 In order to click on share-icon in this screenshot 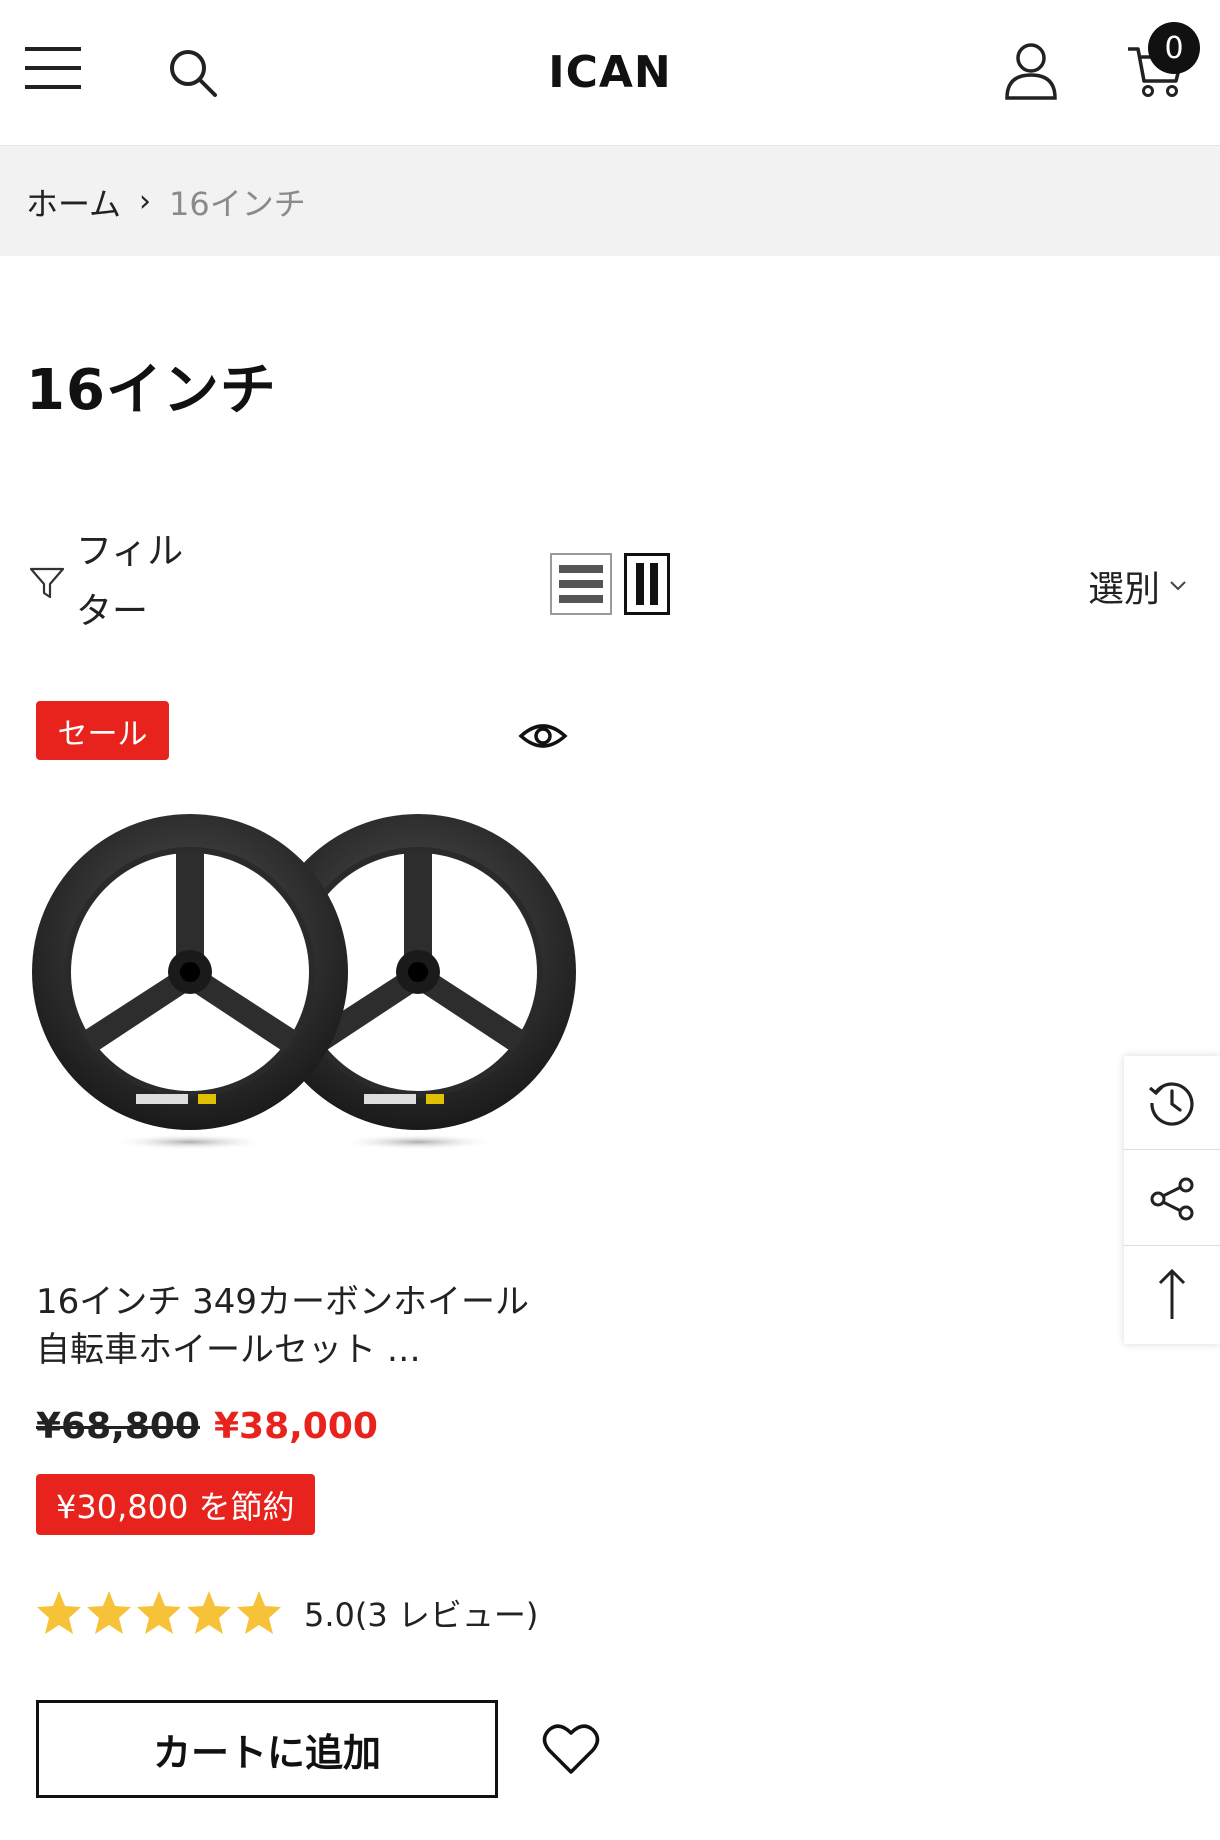, I will do `click(1172, 1198)`.